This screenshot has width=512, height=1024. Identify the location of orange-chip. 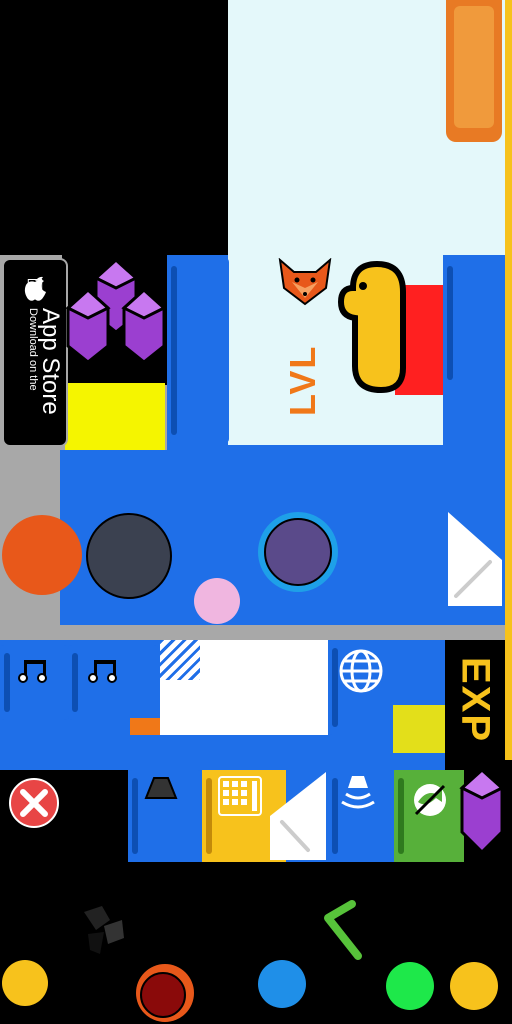
(145, 726).